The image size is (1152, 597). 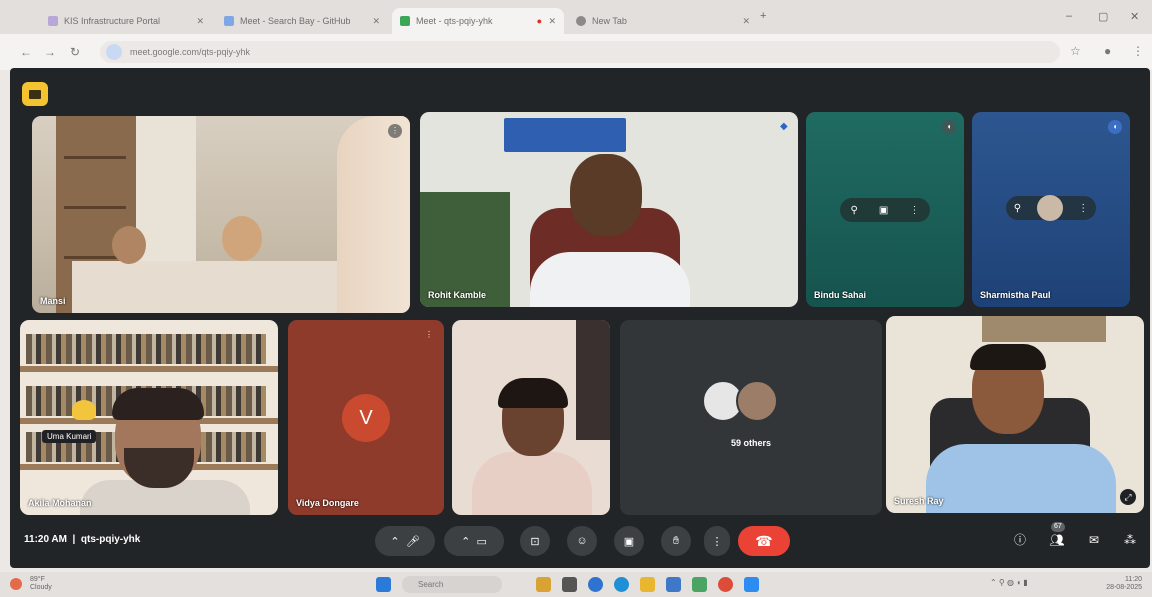 What do you see at coordinates (609, 209) in the screenshot?
I see `participant-tile: ◆ Rohit Kamble` at bounding box center [609, 209].